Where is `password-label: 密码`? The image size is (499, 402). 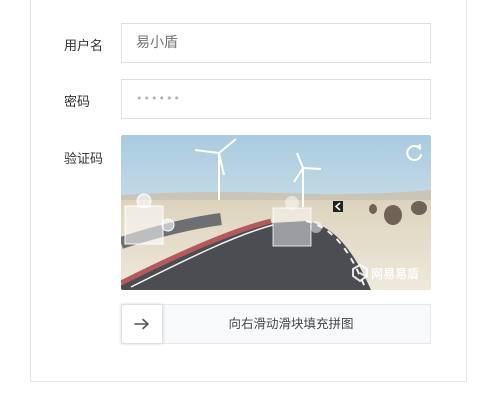 password-label: 密码 is located at coordinates (77, 102).